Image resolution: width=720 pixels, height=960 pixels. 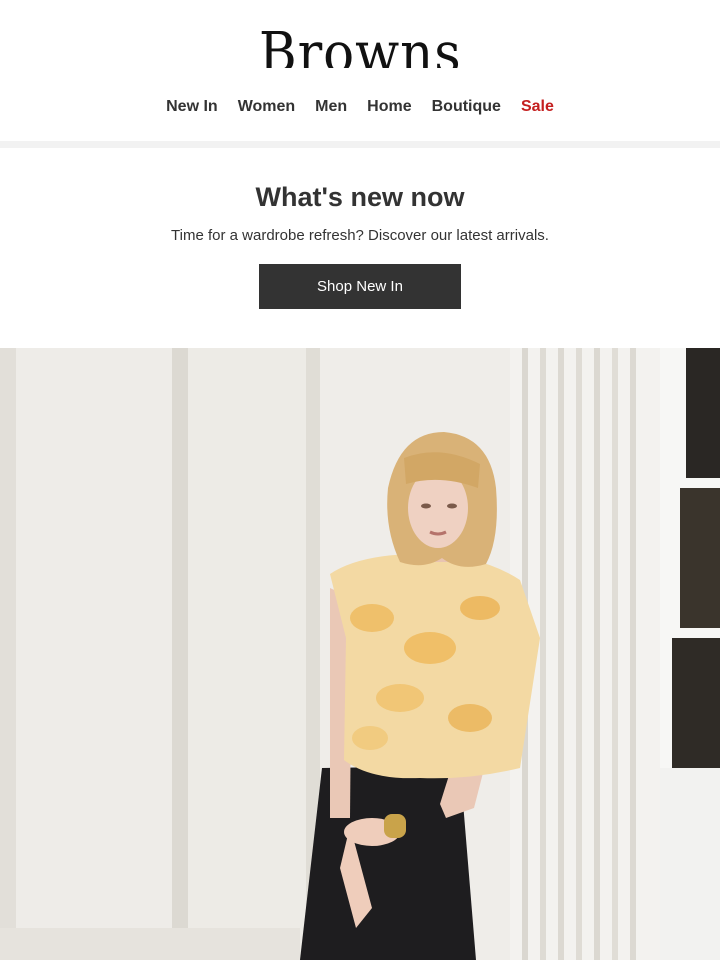 I want to click on logo-text: Browns, so click(x=360, y=44).